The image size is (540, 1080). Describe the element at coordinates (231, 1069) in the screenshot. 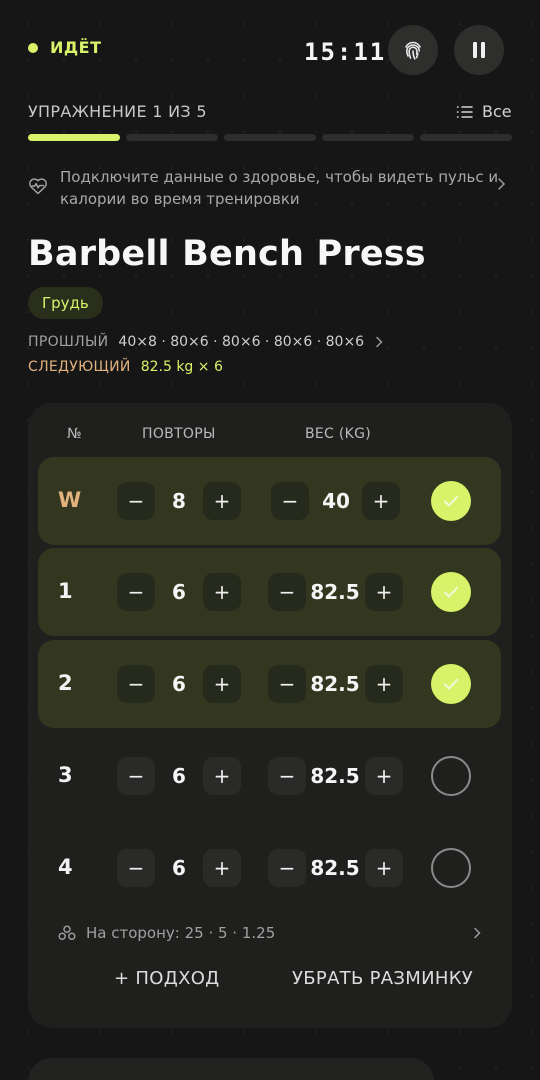

I see `next-exercise-card` at that location.